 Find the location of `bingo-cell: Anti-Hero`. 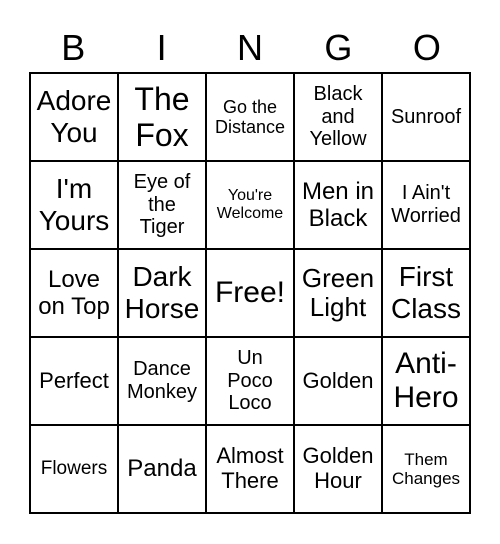

bingo-cell: Anti-Hero is located at coordinates (426, 381).